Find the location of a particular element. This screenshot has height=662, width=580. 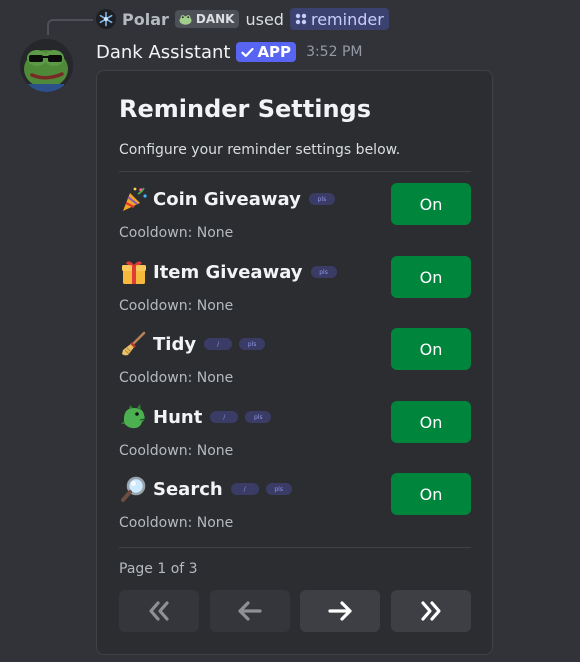

reminder-item-header: Tidy / pls is located at coordinates (193, 344).